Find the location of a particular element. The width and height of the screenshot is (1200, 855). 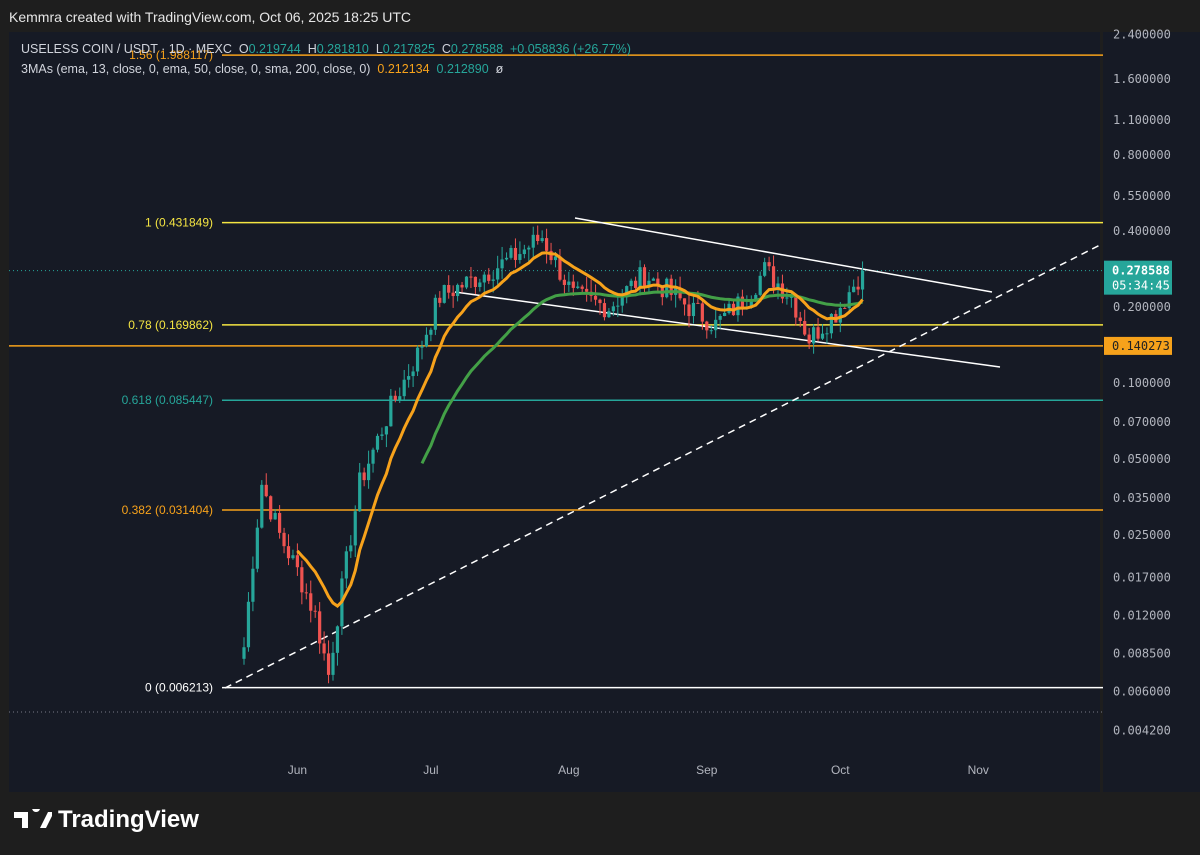

close-label: C is located at coordinates (446, 49).